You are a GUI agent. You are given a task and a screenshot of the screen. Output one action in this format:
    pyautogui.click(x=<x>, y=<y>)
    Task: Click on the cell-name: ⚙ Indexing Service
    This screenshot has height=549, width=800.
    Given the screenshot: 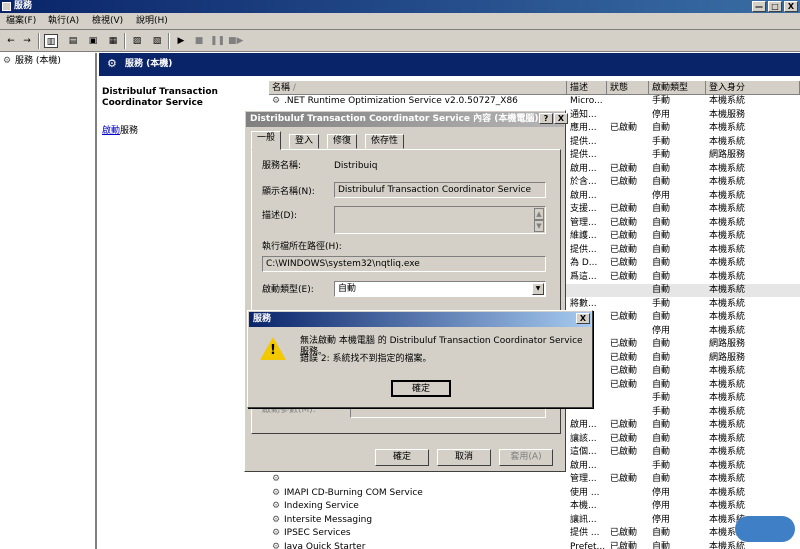 What is the action you would take?
    pyautogui.click(x=419, y=506)
    